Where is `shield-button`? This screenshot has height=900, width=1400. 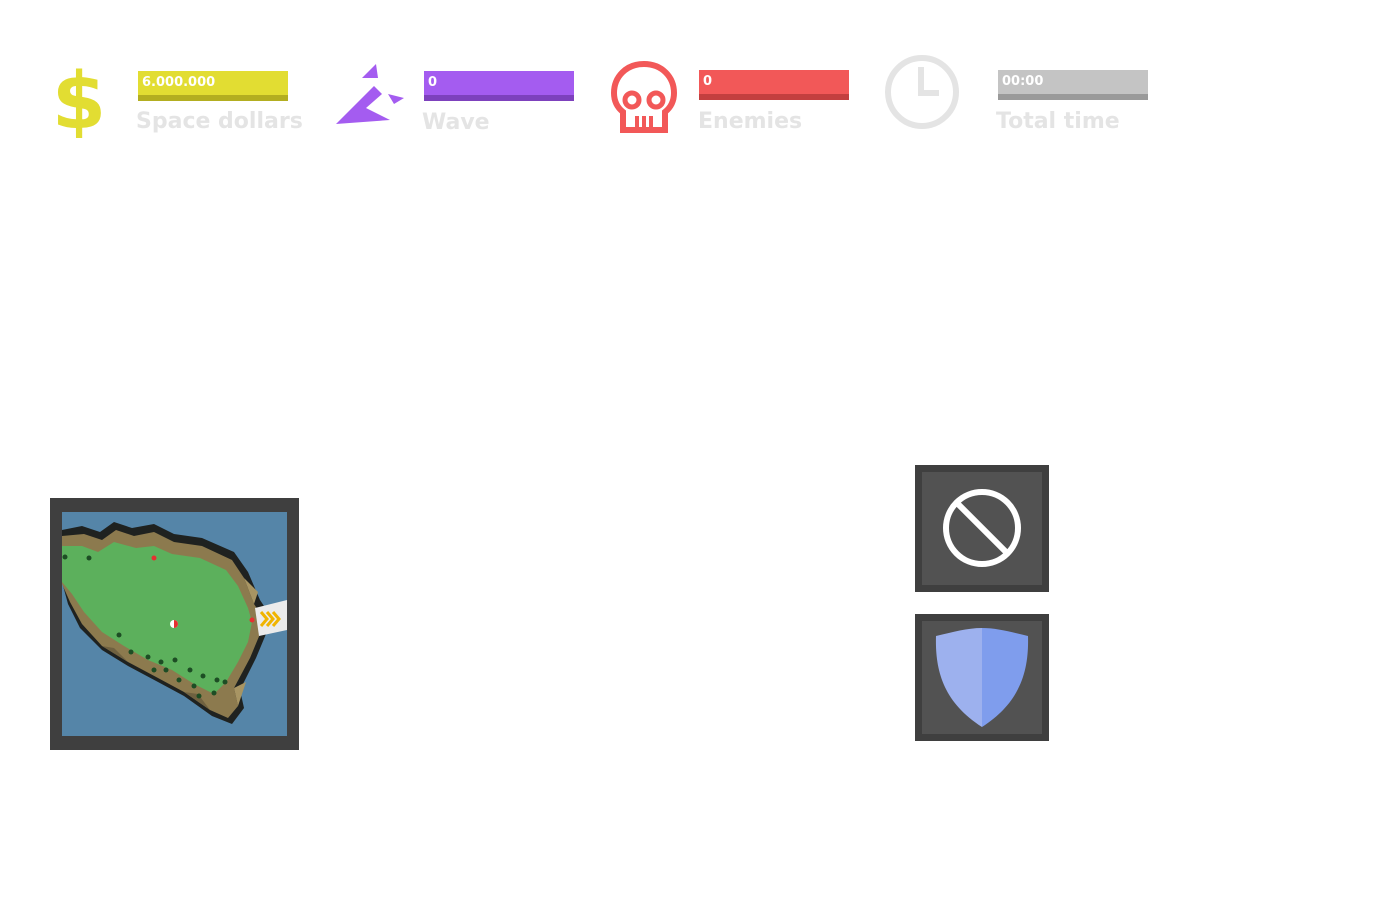 shield-button is located at coordinates (982, 677).